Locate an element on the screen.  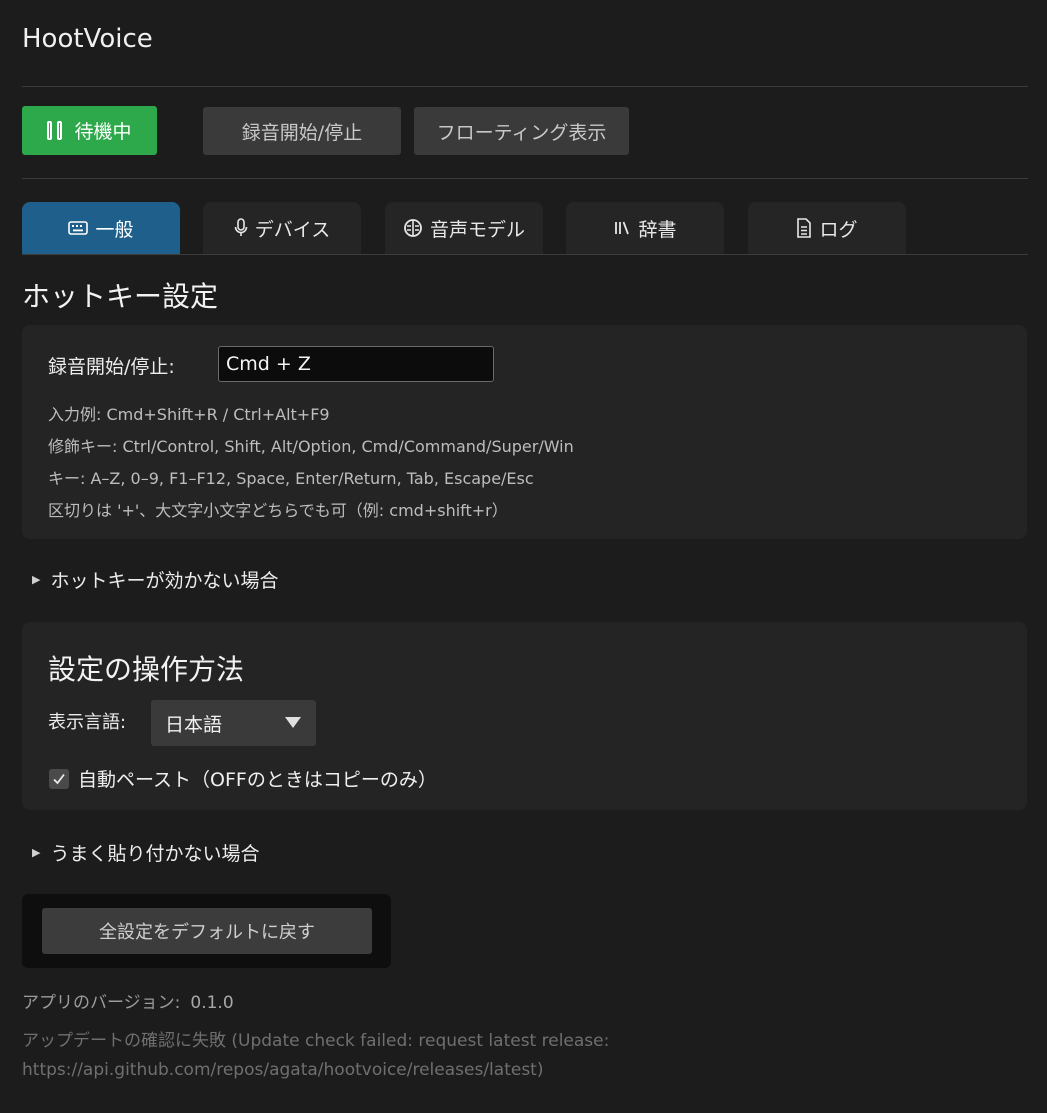
tab-voice-model: 音声モデル is located at coordinates (464, 228).